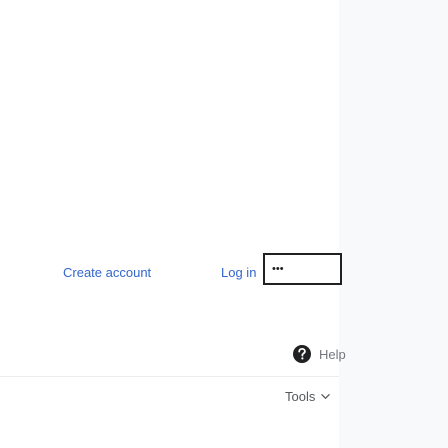  I want to click on chevron-down-icon, so click(326, 396).